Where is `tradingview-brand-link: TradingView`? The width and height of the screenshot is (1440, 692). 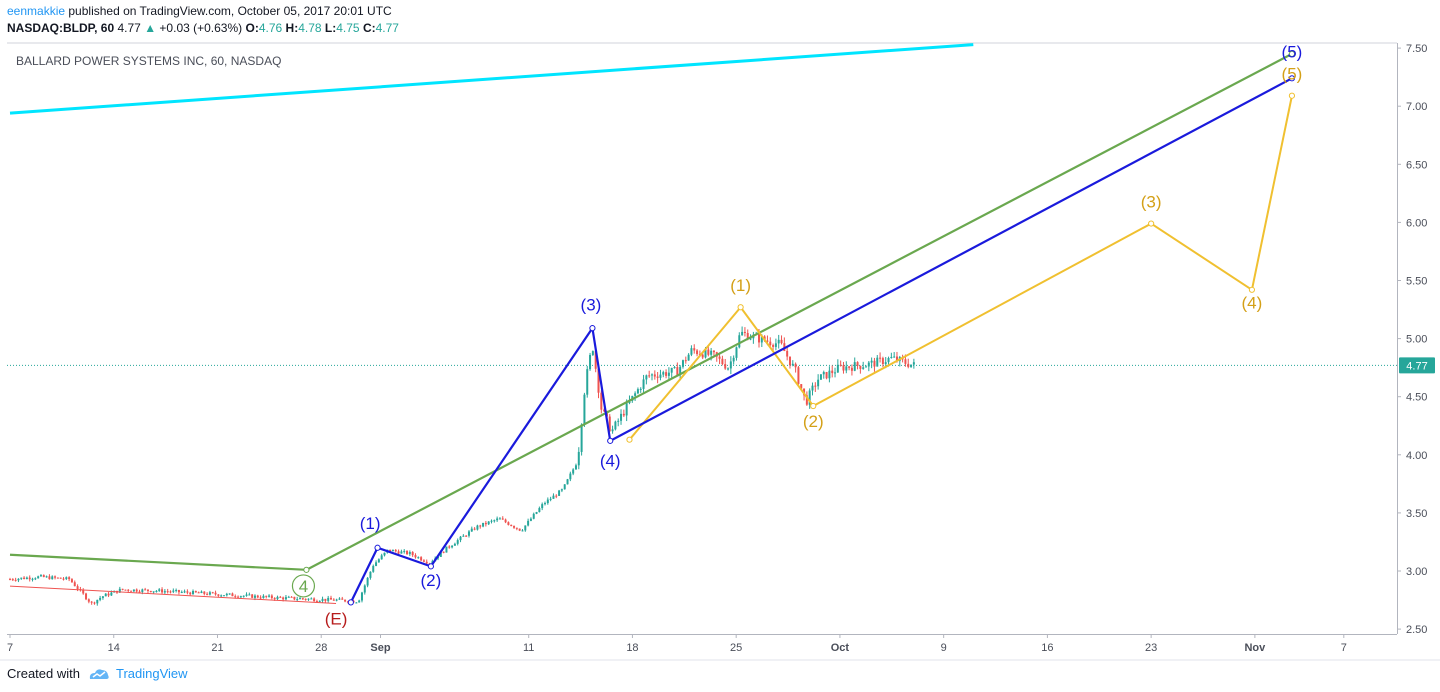
tradingview-brand-link: TradingView is located at coordinates (152, 673).